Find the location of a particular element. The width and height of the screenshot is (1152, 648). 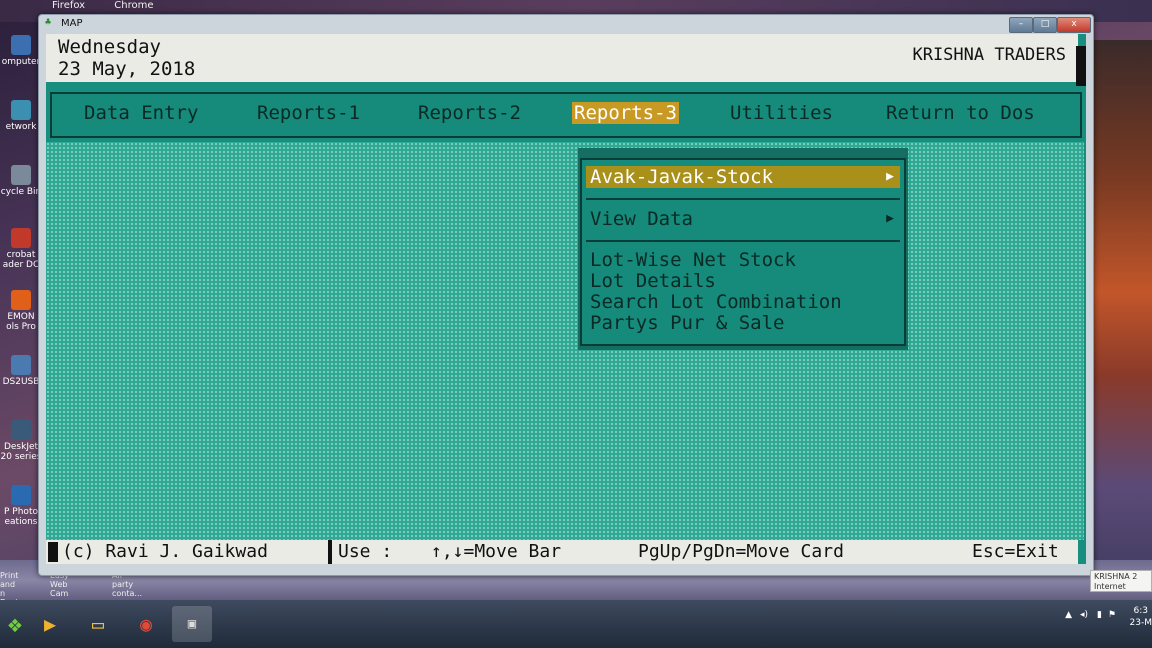

tray-chevron-icon: ▲ is located at coordinates (1068, 615).